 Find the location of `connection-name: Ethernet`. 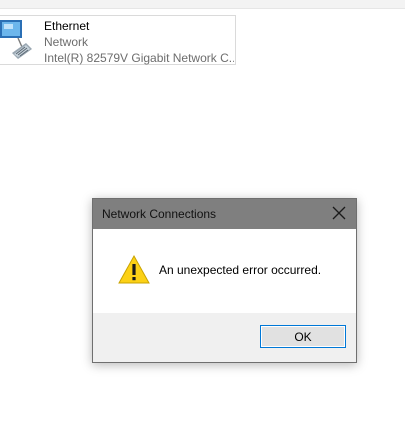

connection-name: Ethernet is located at coordinates (67, 26).